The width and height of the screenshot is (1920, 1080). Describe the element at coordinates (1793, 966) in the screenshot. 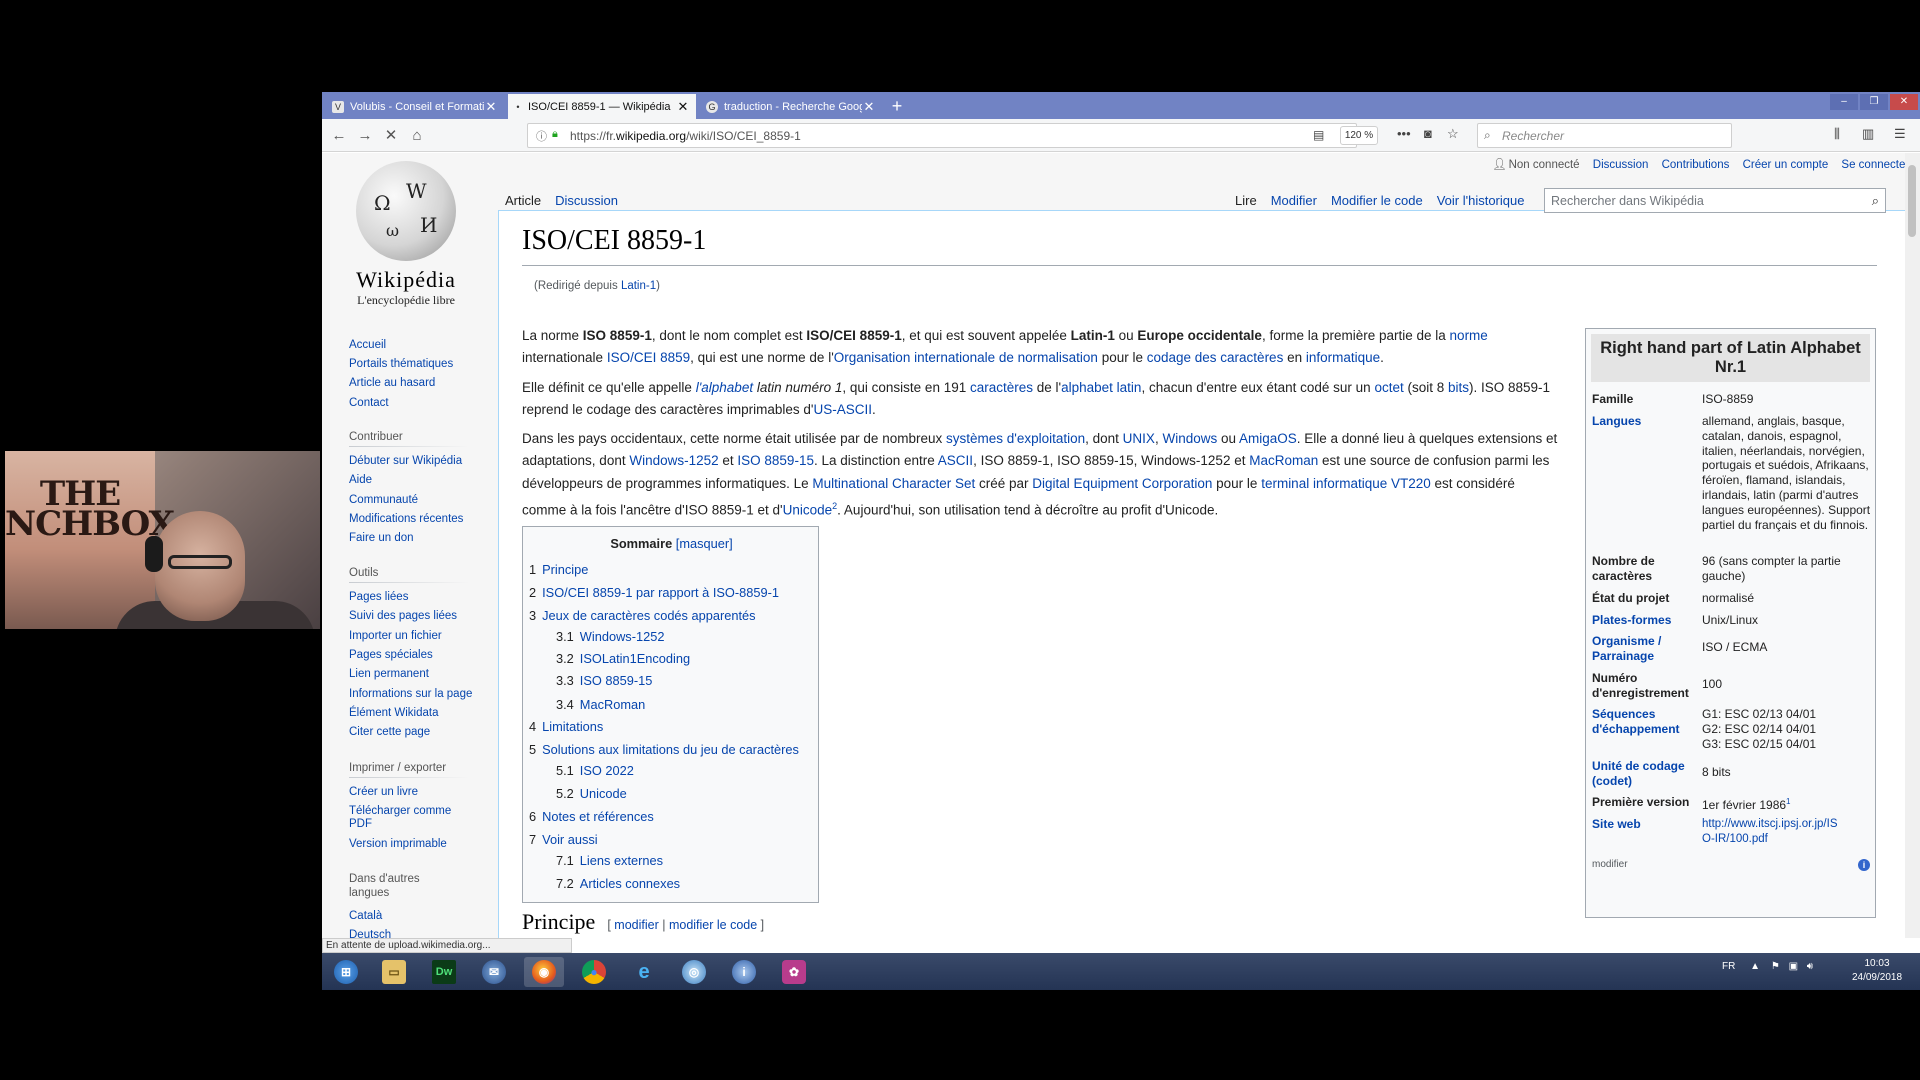

I see `network-icon: ▣` at that location.